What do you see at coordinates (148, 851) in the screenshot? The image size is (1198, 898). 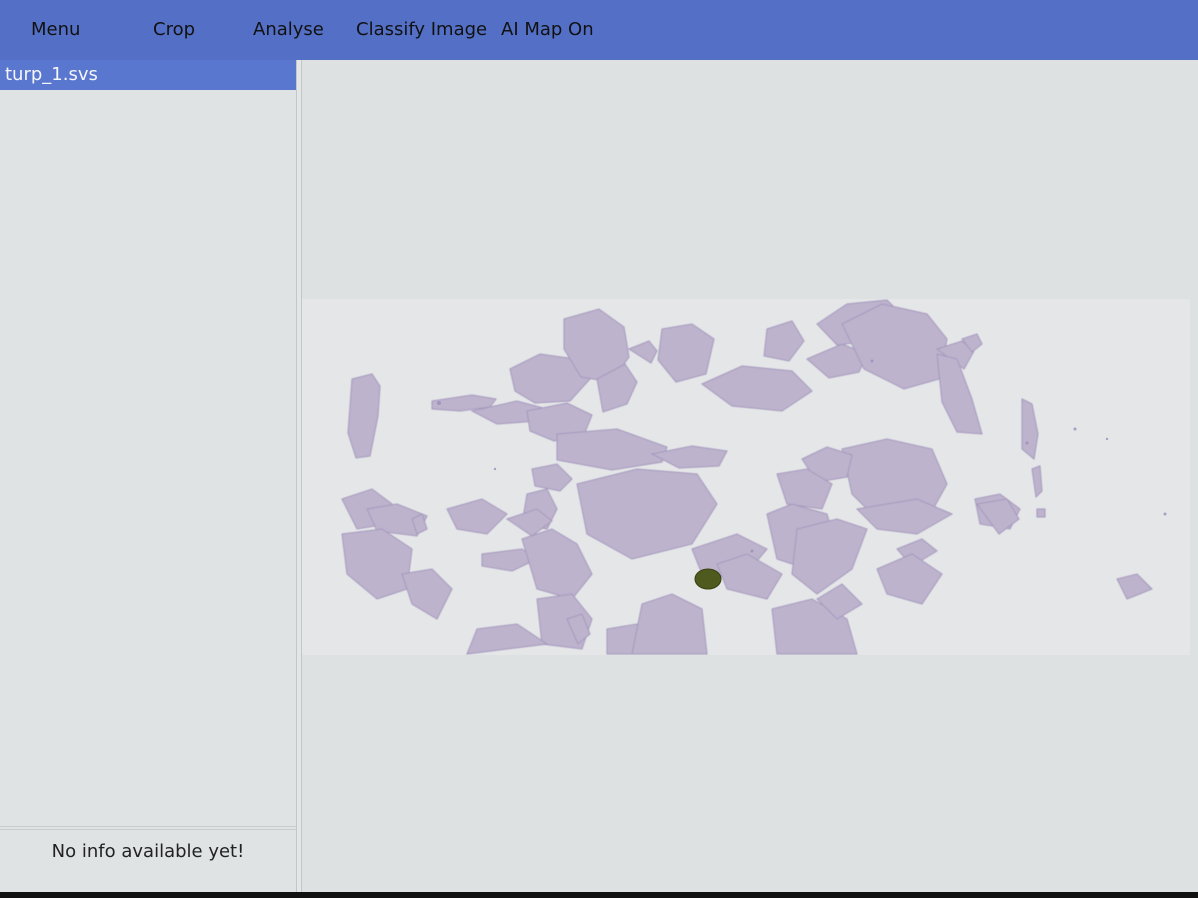 I see `info-panel-message: No info available yet!` at bounding box center [148, 851].